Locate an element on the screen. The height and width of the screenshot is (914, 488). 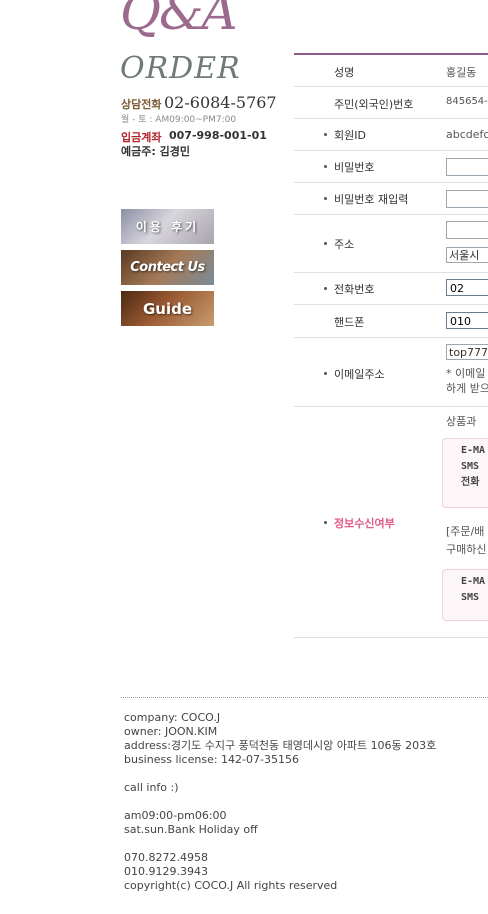
order-sms-consent-option: SMS is located at coordinates (474, 598).